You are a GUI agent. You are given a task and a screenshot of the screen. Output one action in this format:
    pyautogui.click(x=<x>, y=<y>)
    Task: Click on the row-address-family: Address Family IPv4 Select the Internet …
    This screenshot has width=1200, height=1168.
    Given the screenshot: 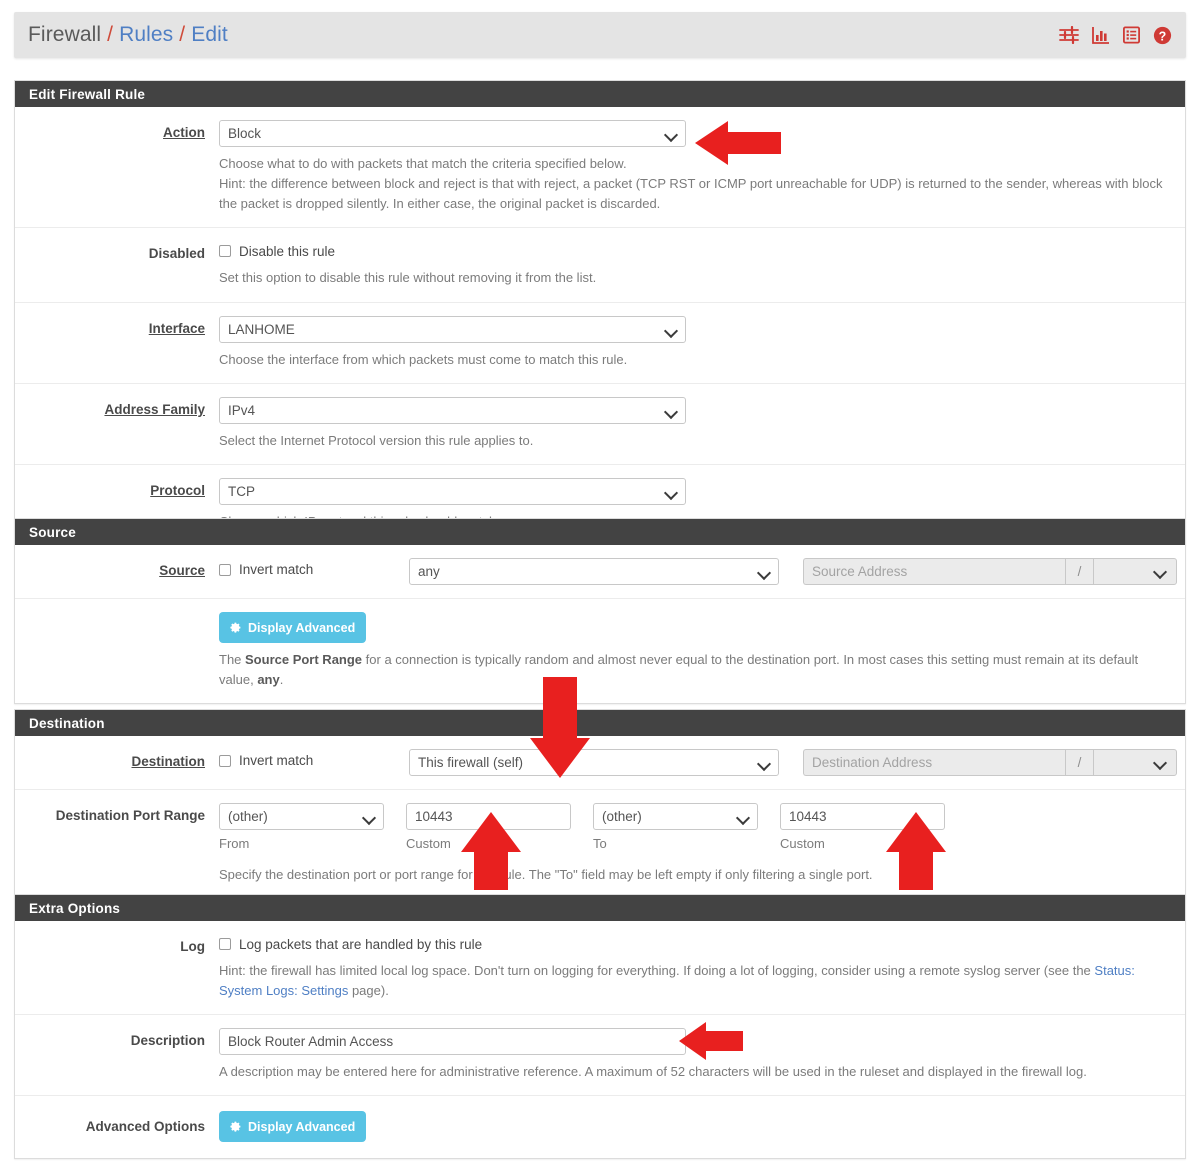 What is the action you would take?
    pyautogui.click(x=600, y=424)
    